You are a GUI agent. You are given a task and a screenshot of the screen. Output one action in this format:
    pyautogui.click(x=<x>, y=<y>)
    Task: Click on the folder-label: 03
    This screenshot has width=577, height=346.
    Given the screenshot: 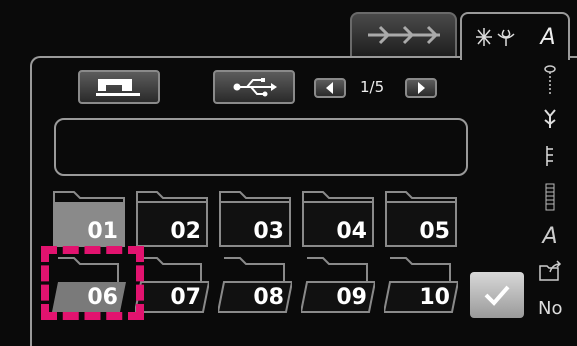 What is the action you would take?
    pyautogui.click(x=268, y=231)
    